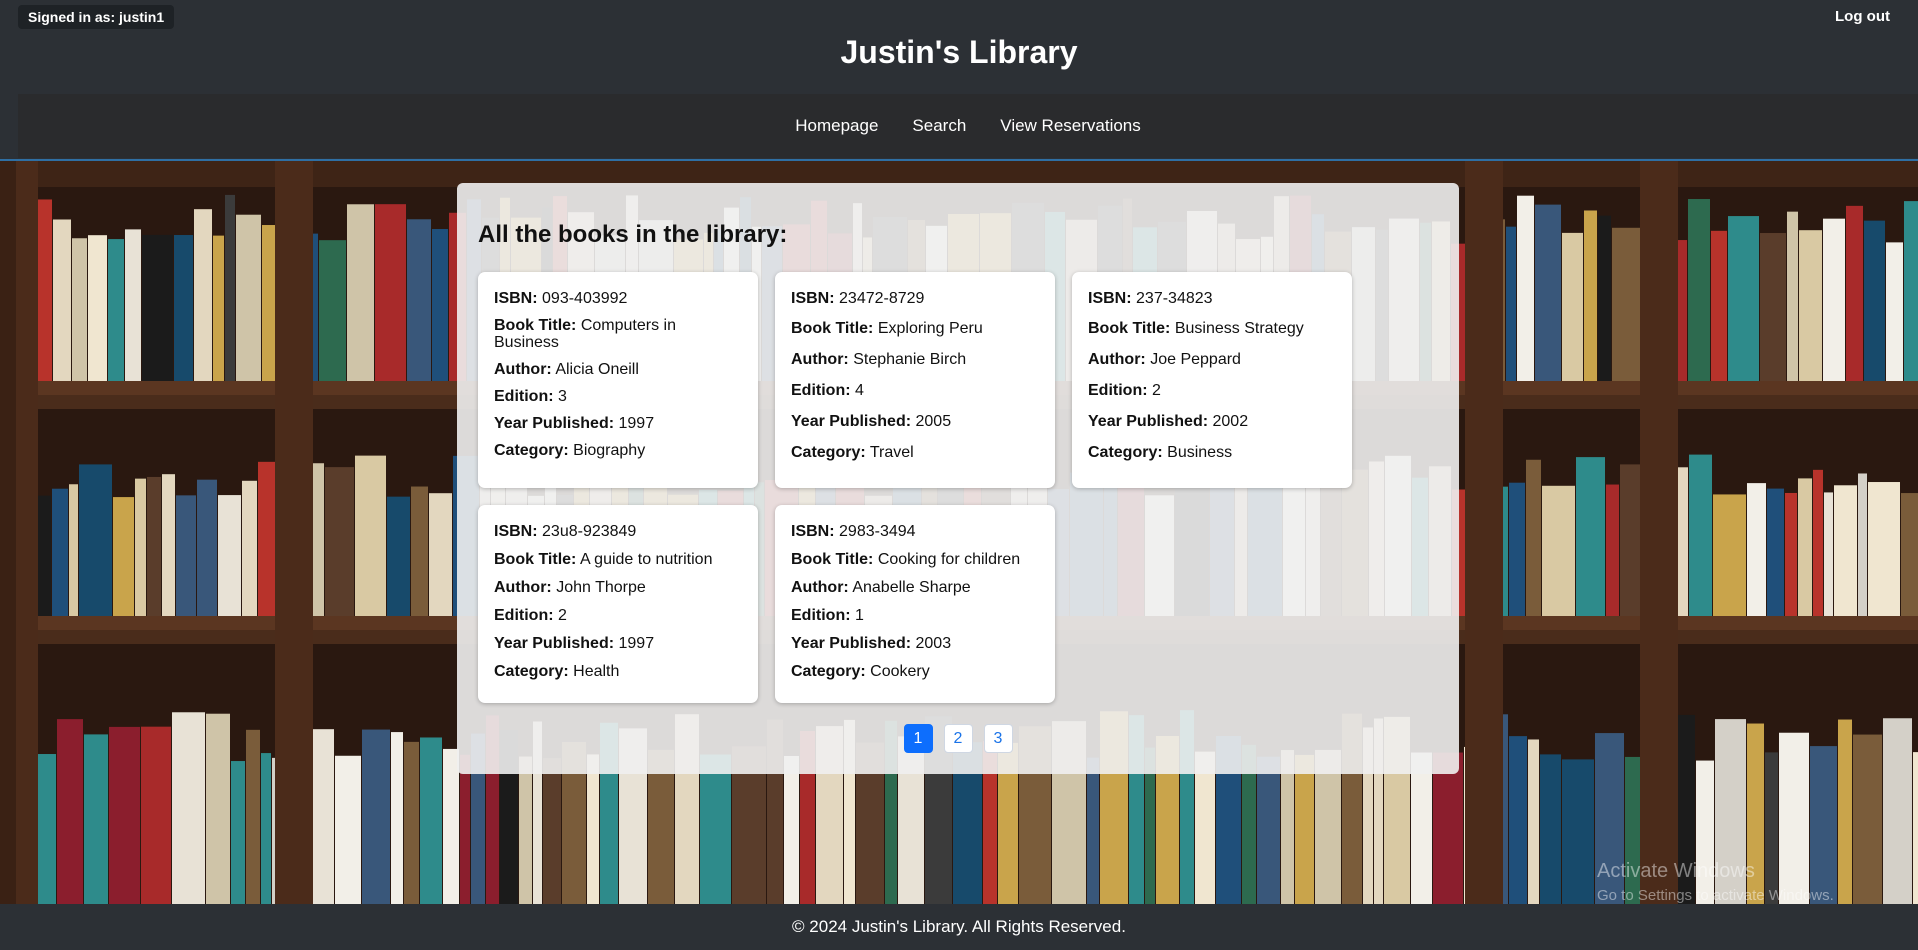 The image size is (1918, 950). Describe the element at coordinates (939, 126) in the screenshot. I see `nav-item-search: Search` at that location.